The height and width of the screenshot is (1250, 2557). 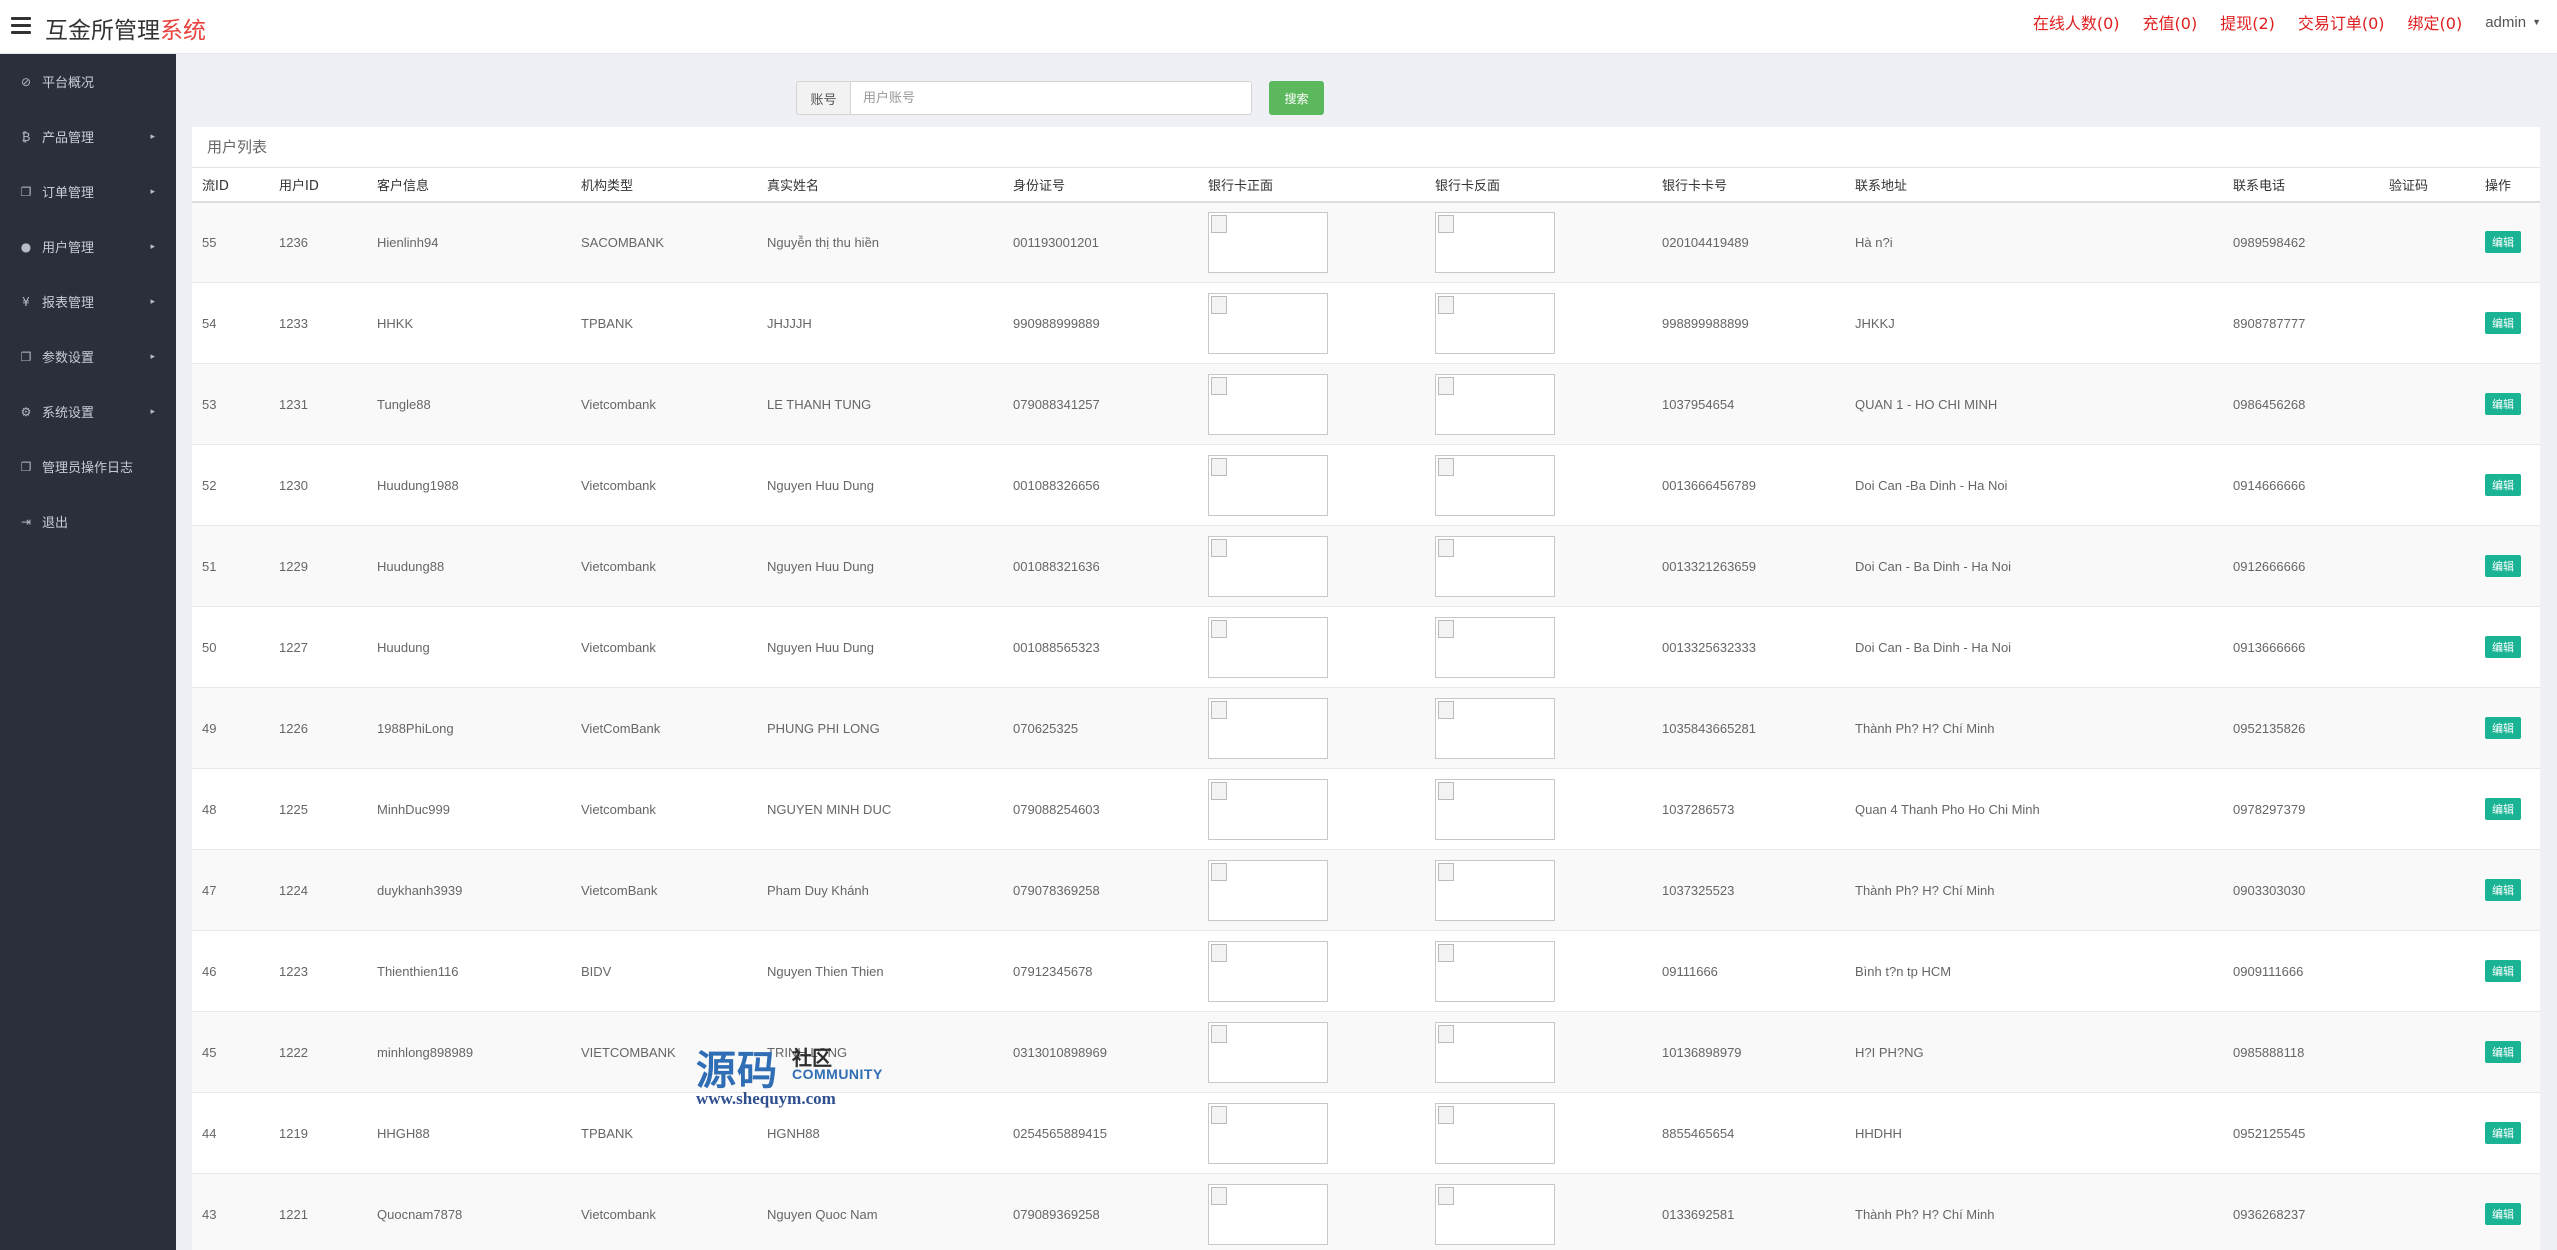 I want to click on user-menu: admin ▼, so click(x=2513, y=22).